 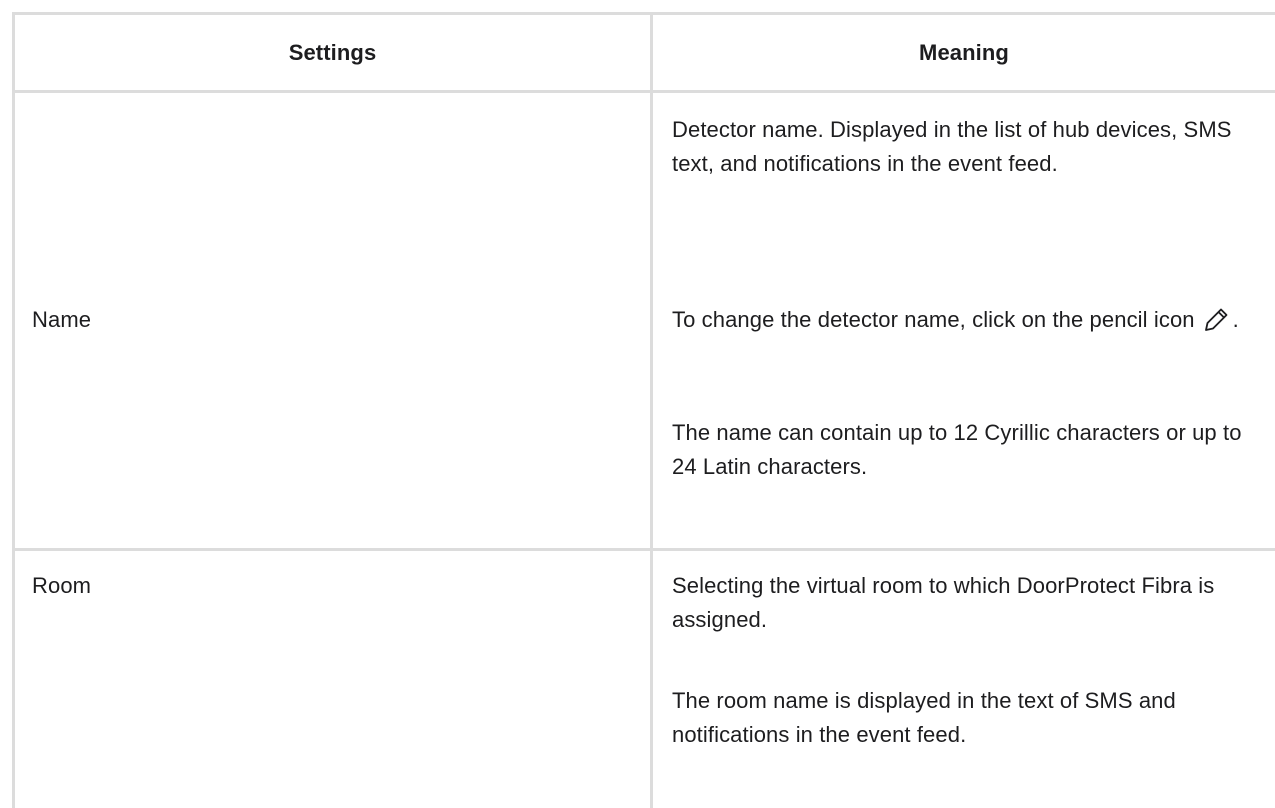 What do you see at coordinates (964, 52) in the screenshot?
I see `header-meaning: Meaning` at bounding box center [964, 52].